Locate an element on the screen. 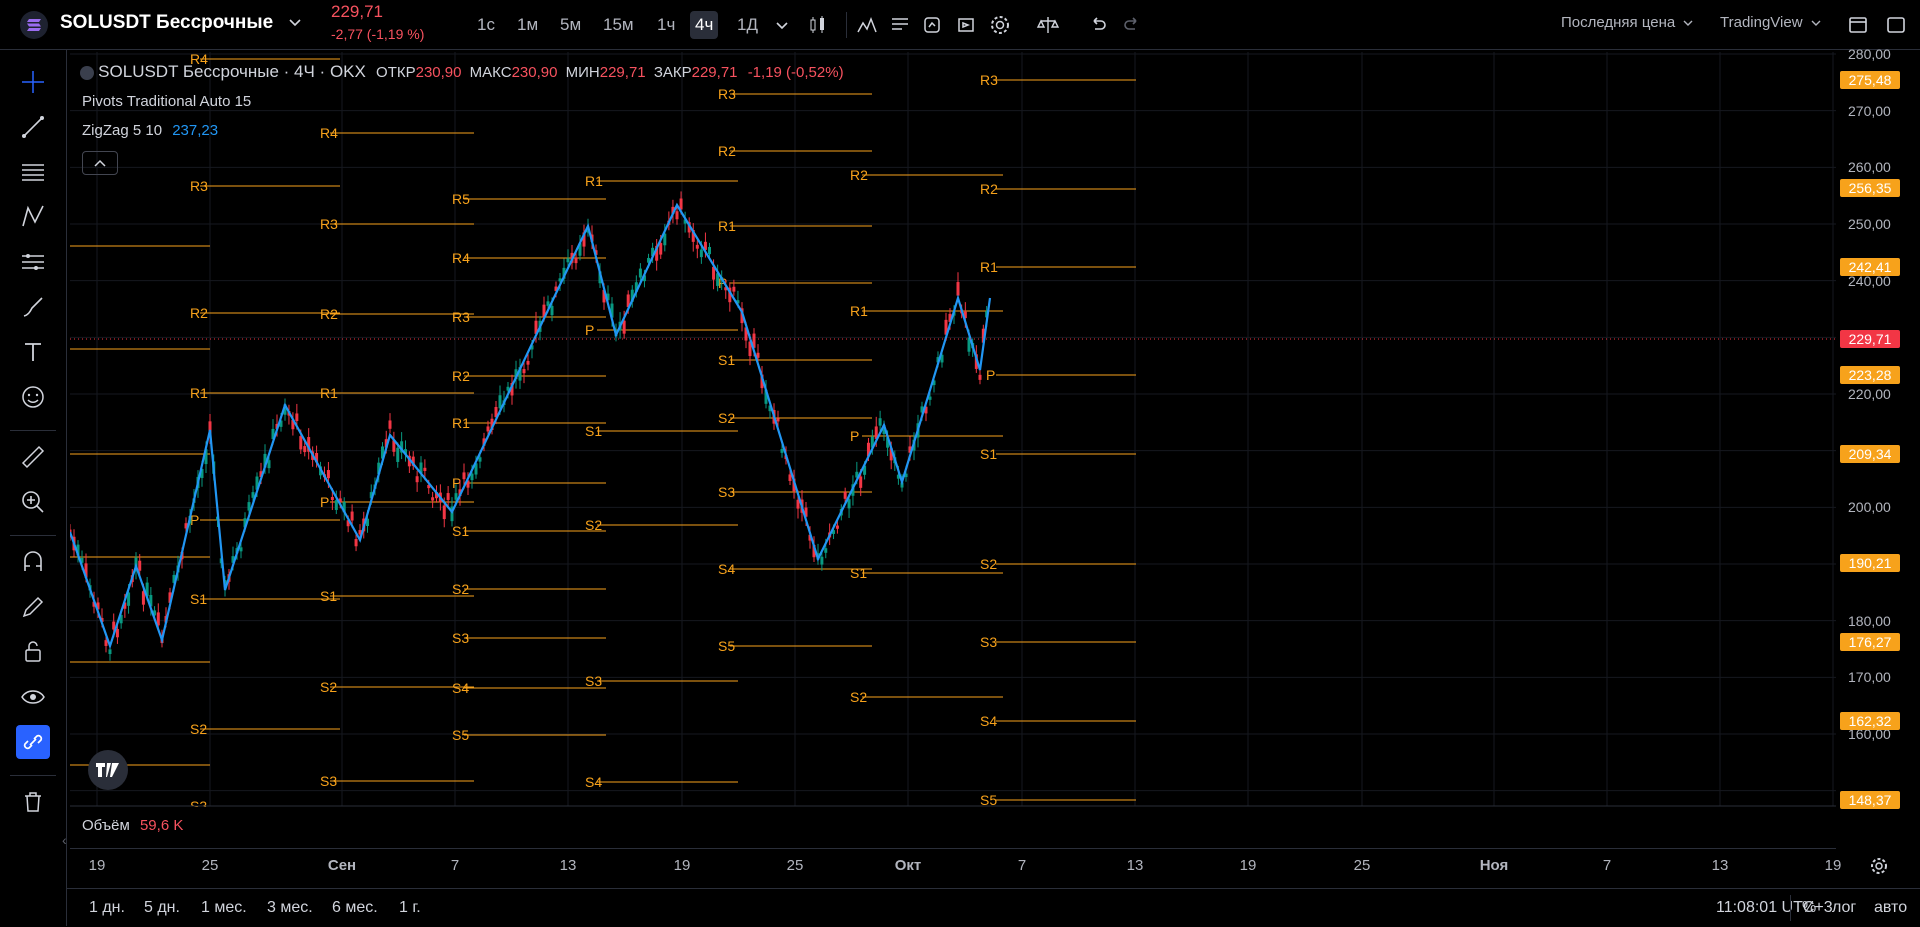  indicator-pivots: Pivots Traditional Auto 15 is located at coordinates (166, 101).